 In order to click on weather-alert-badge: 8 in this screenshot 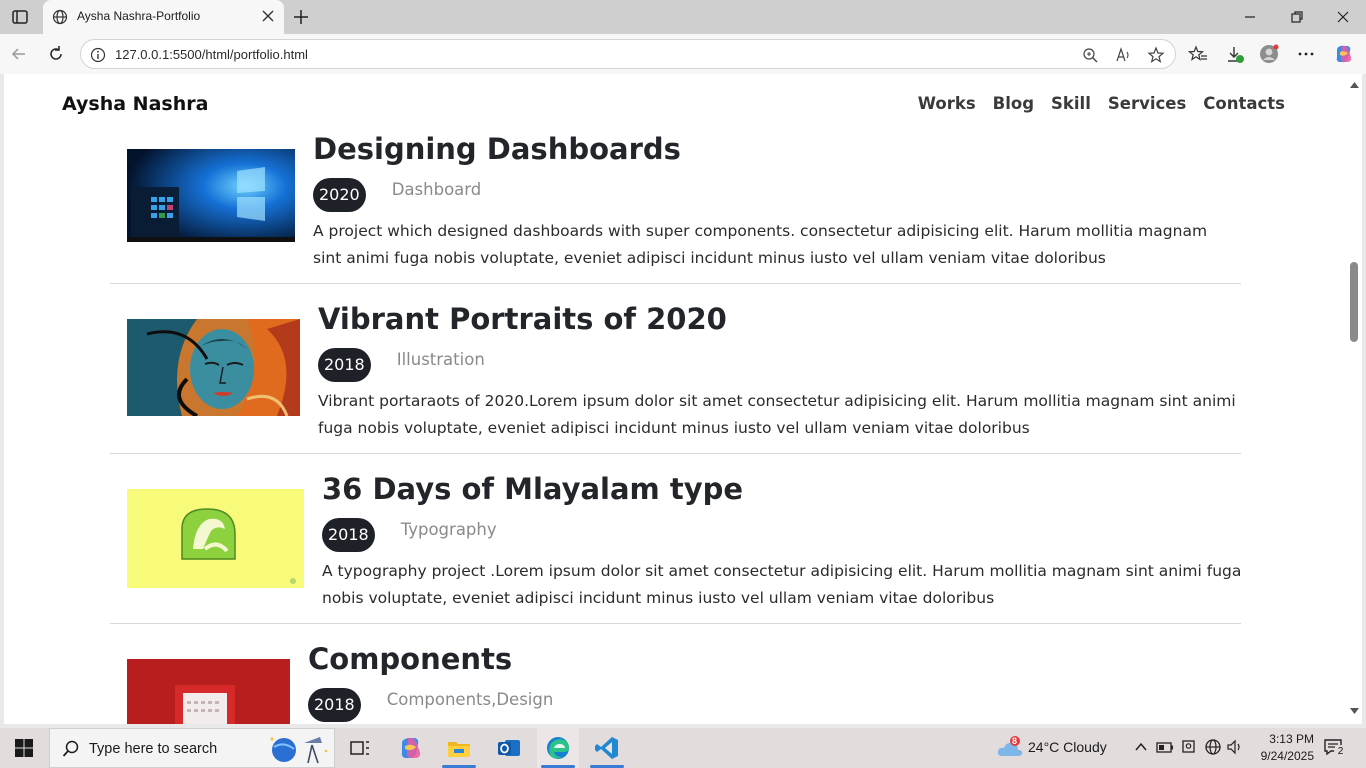, I will do `click(1015, 741)`.